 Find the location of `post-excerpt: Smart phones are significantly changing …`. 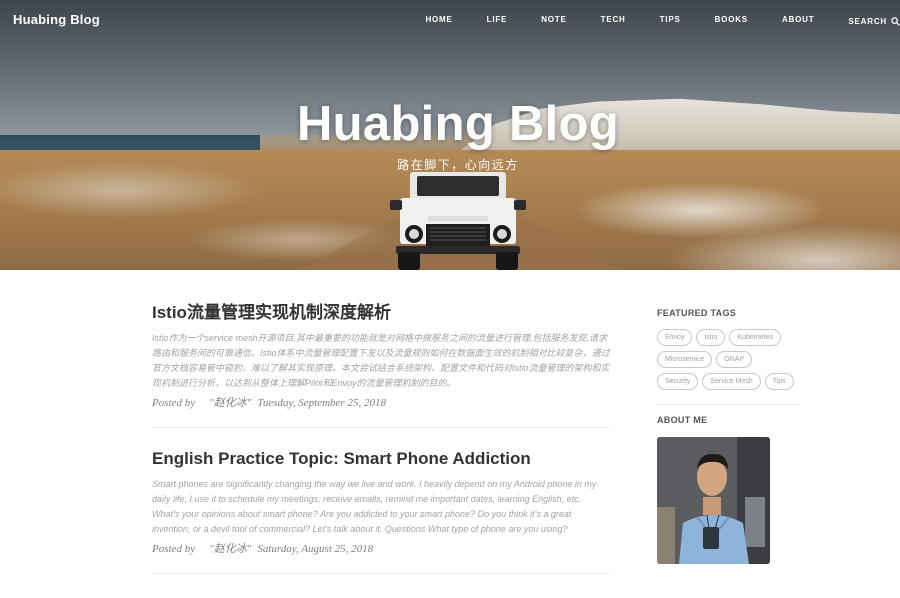

post-excerpt: Smart phones are significantly changing … is located at coordinates (381, 507).